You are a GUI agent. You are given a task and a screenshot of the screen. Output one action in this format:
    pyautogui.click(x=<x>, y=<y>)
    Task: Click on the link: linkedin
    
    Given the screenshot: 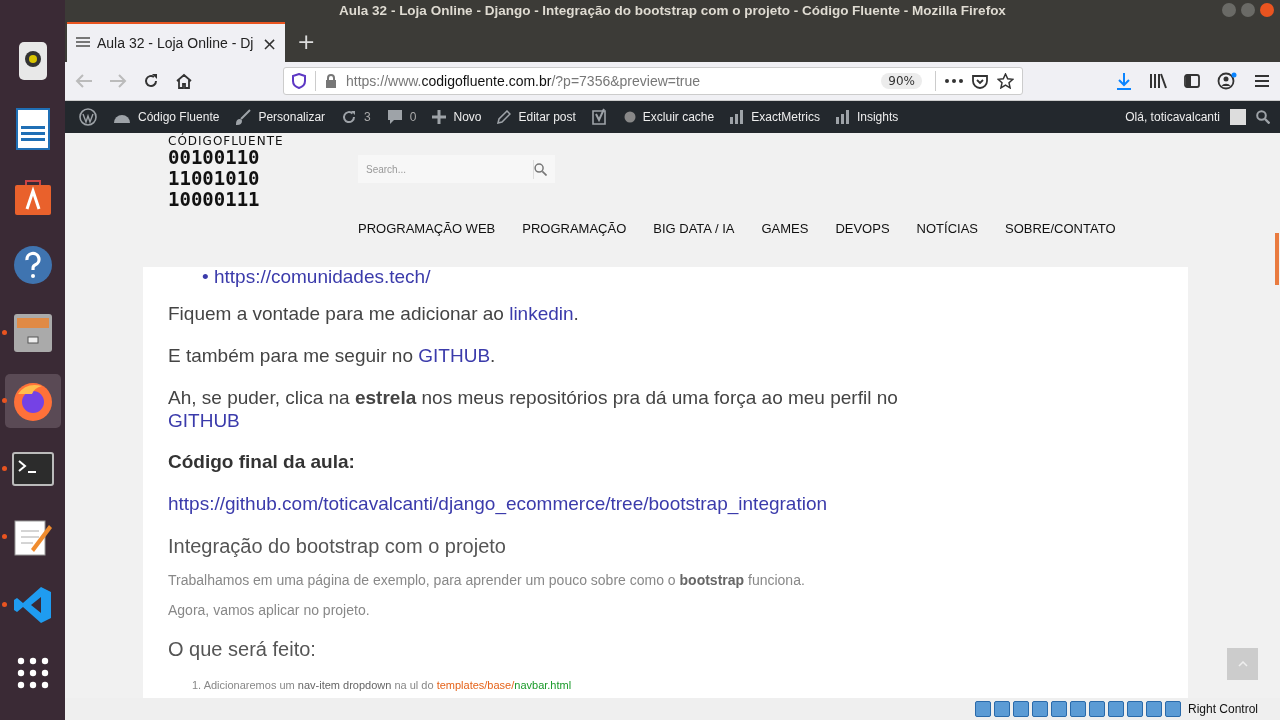 What is the action you would take?
    pyautogui.click(x=541, y=313)
    